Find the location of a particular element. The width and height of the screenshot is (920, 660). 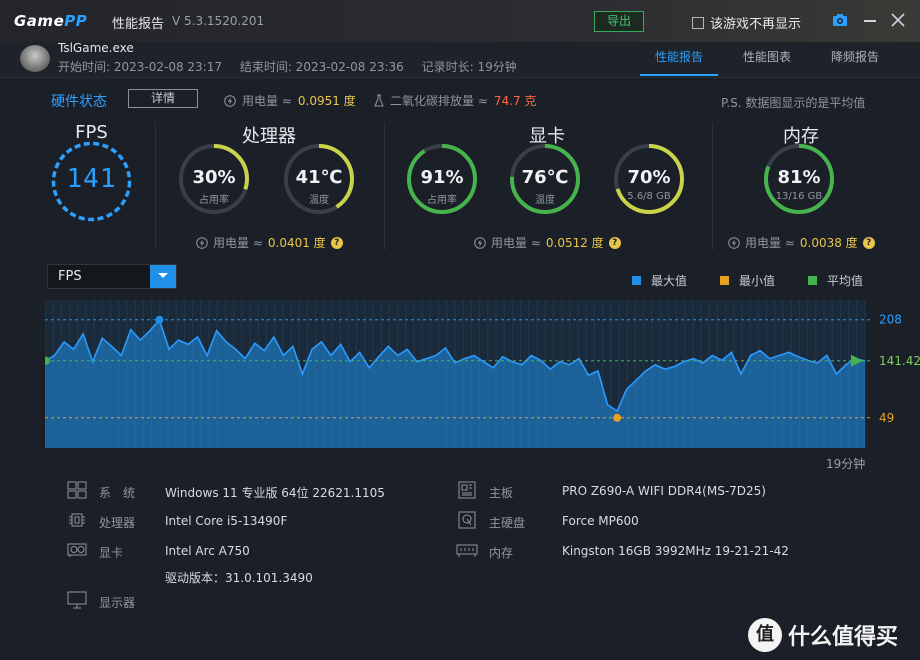

os-label: 系 统 is located at coordinates (117, 493).